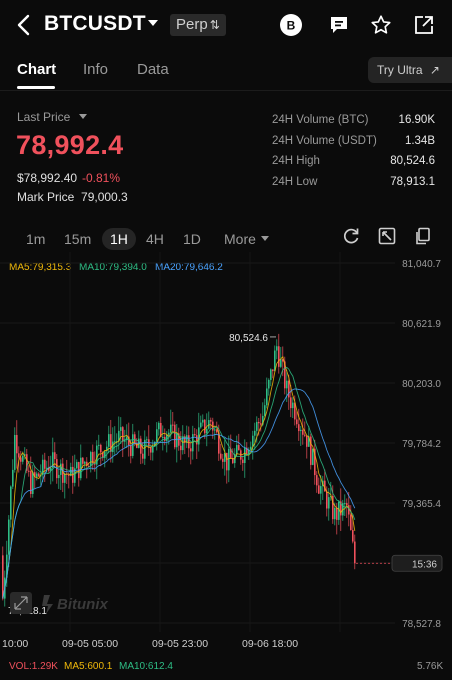 Image resolution: width=452 pixels, height=680 pixels. Describe the element at coordinates (419, 141) in the screenshot. I see `stat-value: 1.34B` at that location.